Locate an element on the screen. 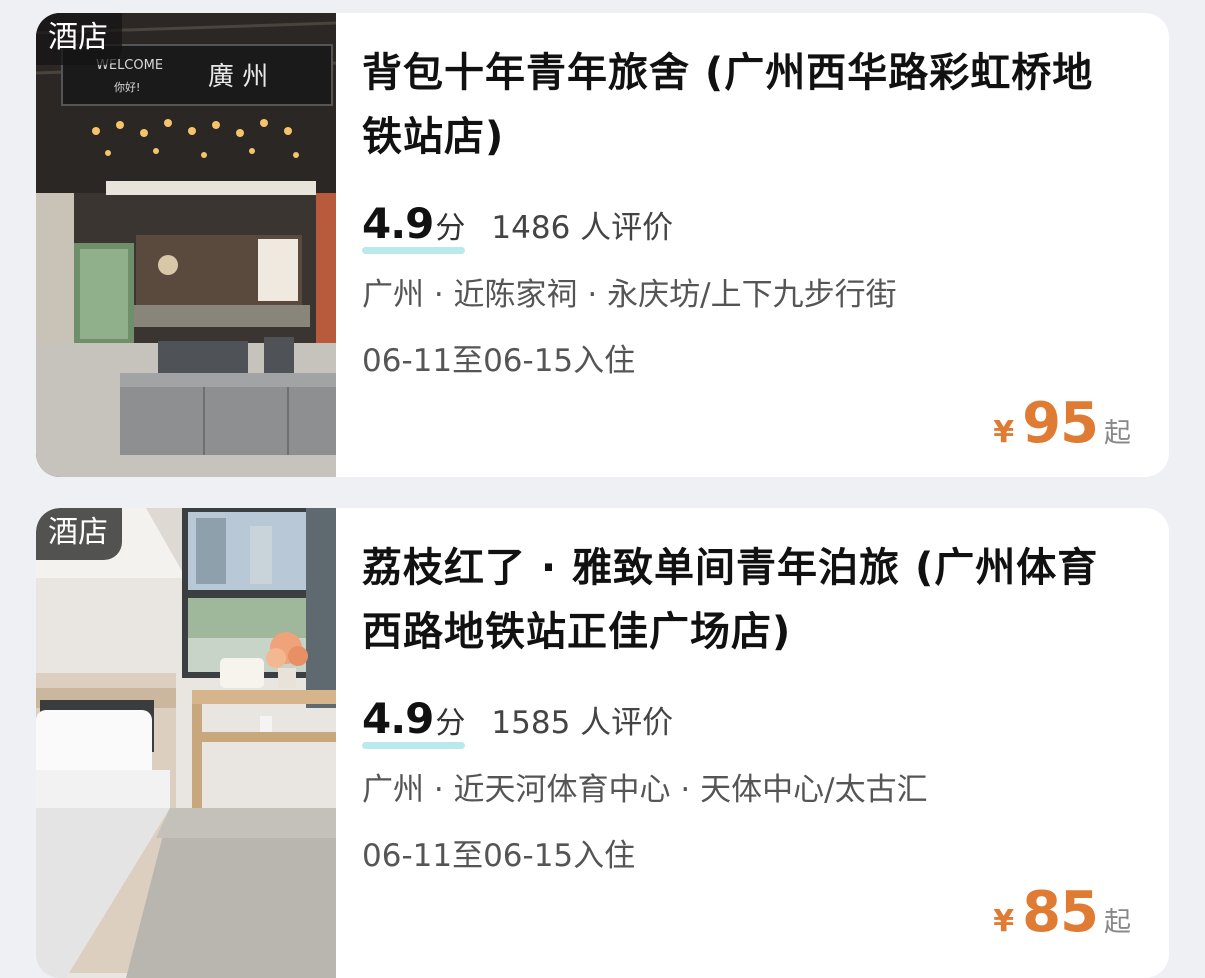 The height and width of the screenshot is (978, 1205). hotel-photo: WELCOME 你好! 廣 州 酒店 is located at coordinates (186, 245).